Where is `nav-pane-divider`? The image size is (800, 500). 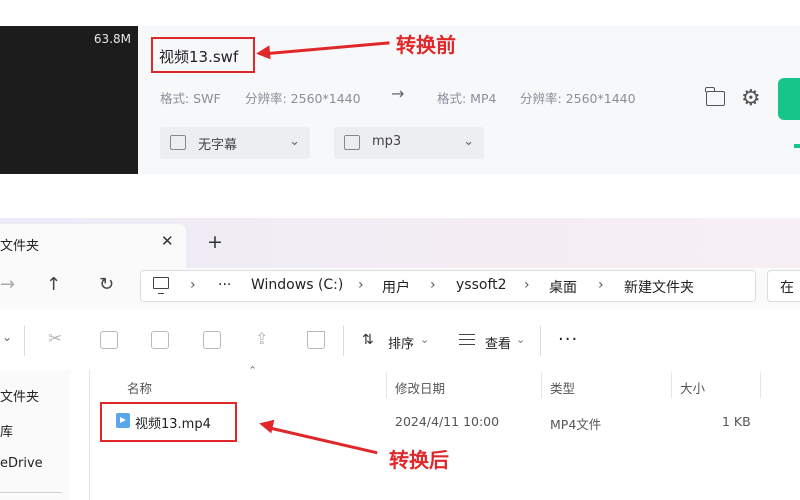
nav-pane-divider is located at coordinates (31, 492).